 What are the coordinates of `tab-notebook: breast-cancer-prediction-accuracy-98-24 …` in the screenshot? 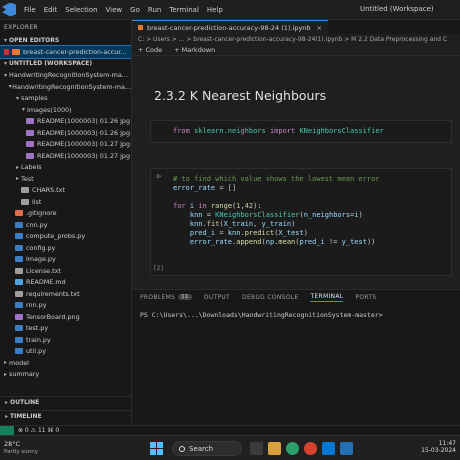 It's located at (230, 27).